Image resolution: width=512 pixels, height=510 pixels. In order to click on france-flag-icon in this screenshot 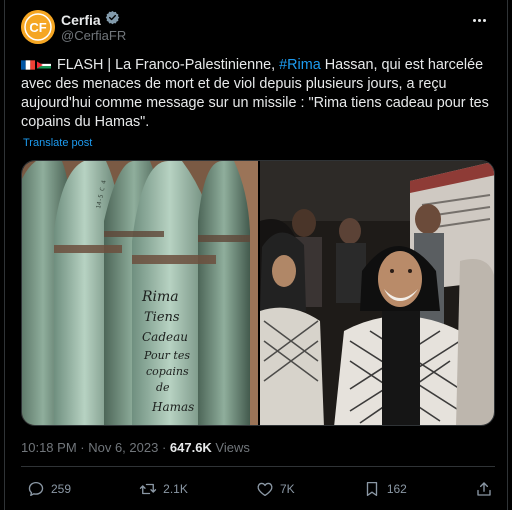, I will do `click(28, 63)`.